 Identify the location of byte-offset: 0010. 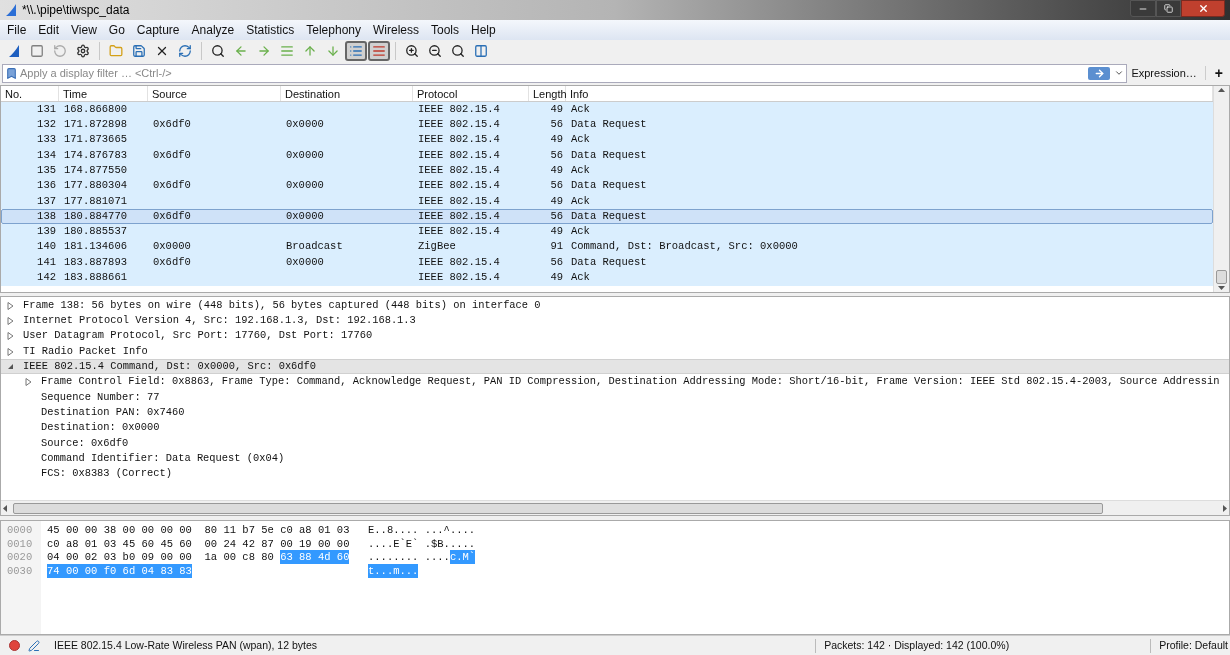
(20, 543).